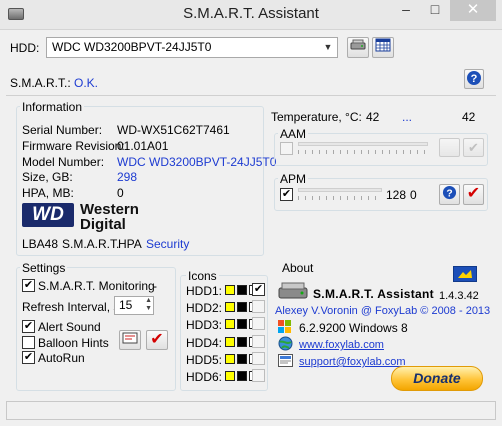 Image resolution: width=502 pixels, height=426 pixels. What do you see at coordinates (258, 358) in the screenshot?
I see `hdd5-checkbox` at bounding box center [258, 358].